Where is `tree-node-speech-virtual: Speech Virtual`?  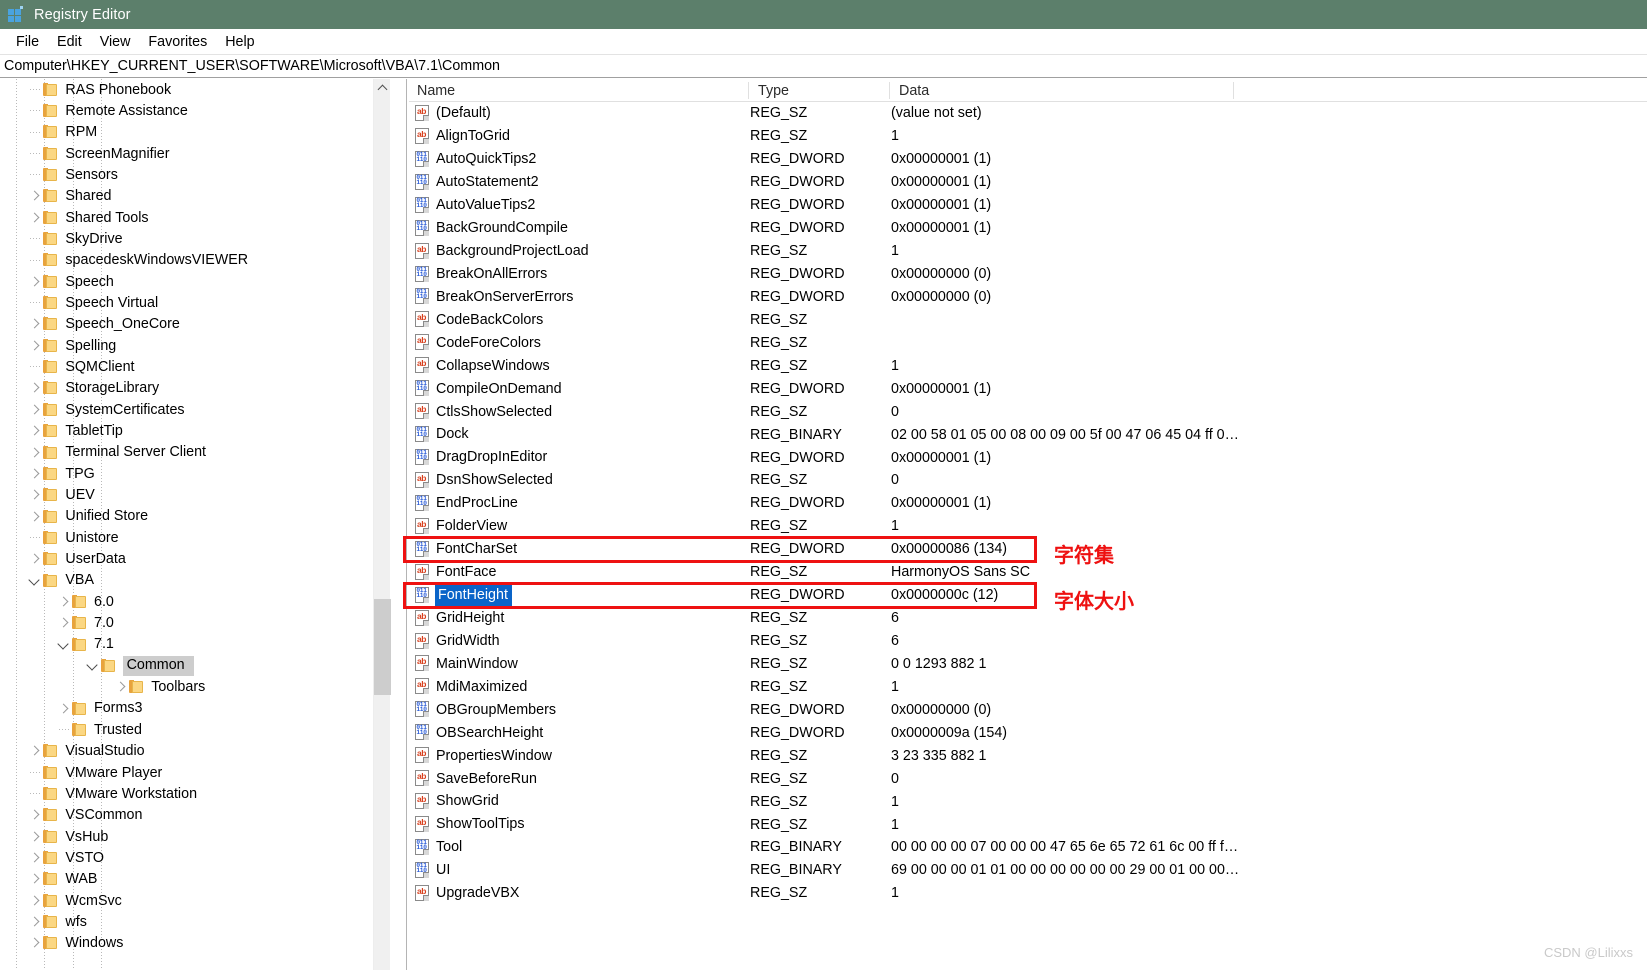 tree-node-speech-virtual: Speech Virtual is located at coordinates (191, 302).